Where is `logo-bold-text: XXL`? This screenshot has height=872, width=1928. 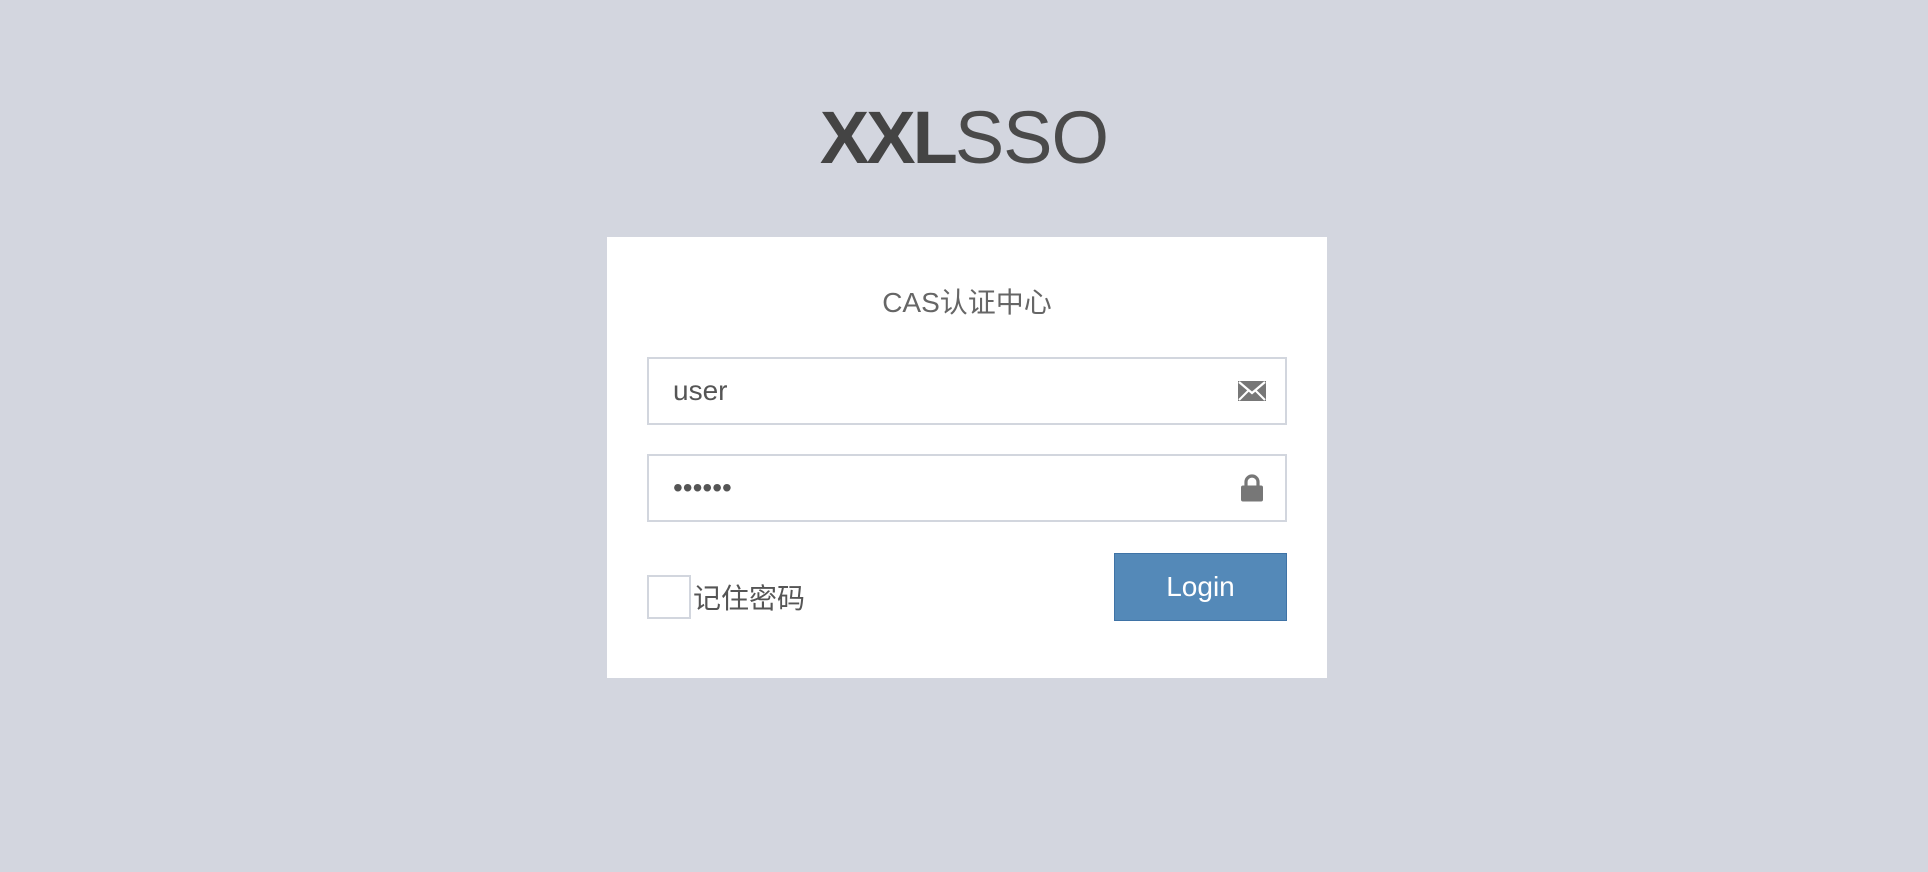
logo-bold-text: XXL is located at coordinates (888, 137).